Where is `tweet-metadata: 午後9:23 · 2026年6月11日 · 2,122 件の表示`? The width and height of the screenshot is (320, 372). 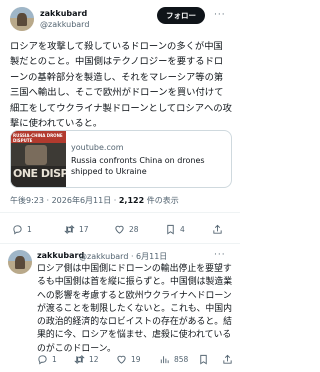 tweet-metadata: 午後9:23 · 2026年6月11日 · 2,122 件の表示 is located at coordinates (94, 200).